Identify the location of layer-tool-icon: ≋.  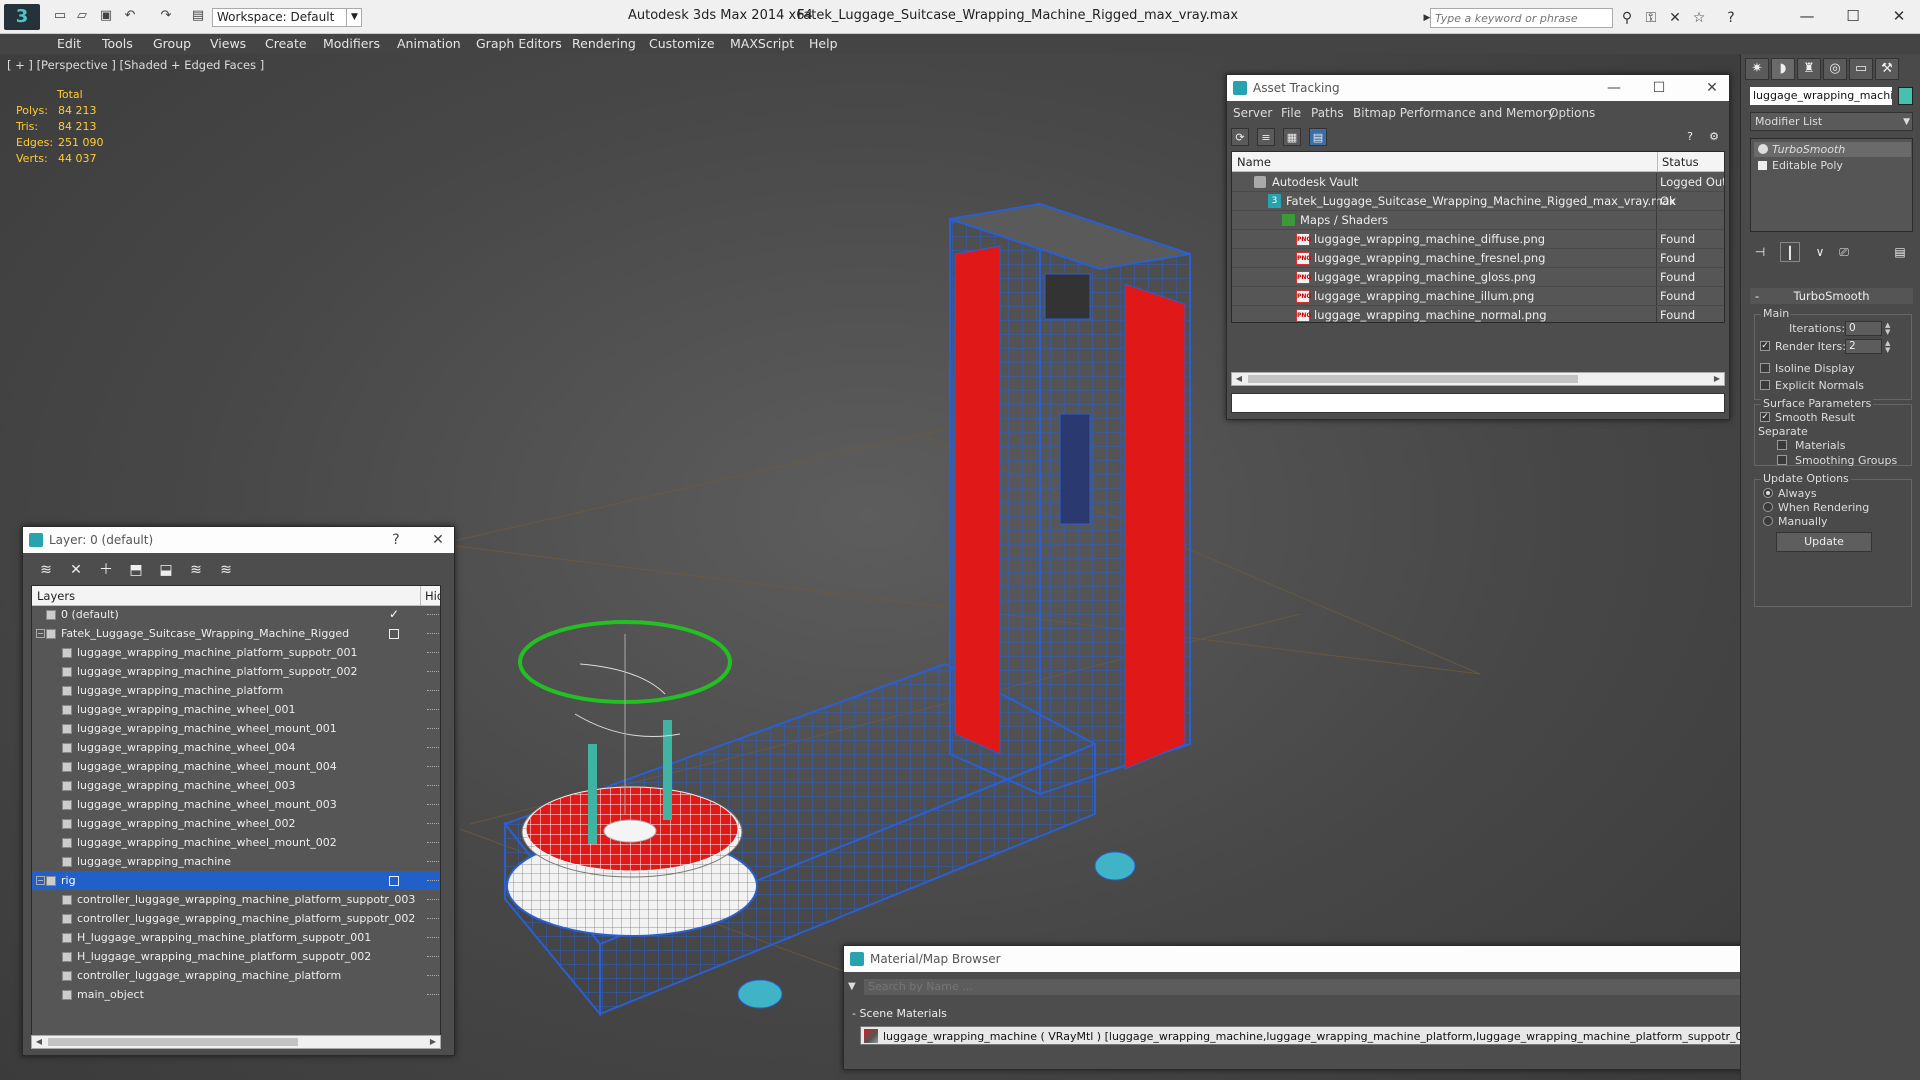
(46, 570).